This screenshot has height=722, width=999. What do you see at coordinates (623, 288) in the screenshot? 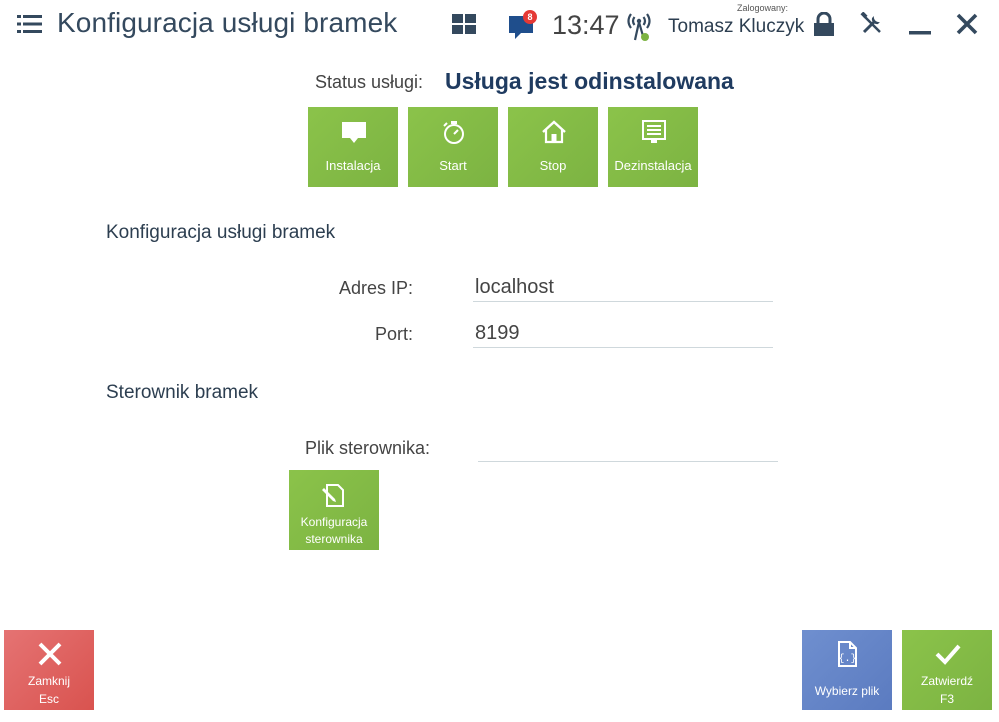
I see `ip-address-field` at bounding box center [623, 288].